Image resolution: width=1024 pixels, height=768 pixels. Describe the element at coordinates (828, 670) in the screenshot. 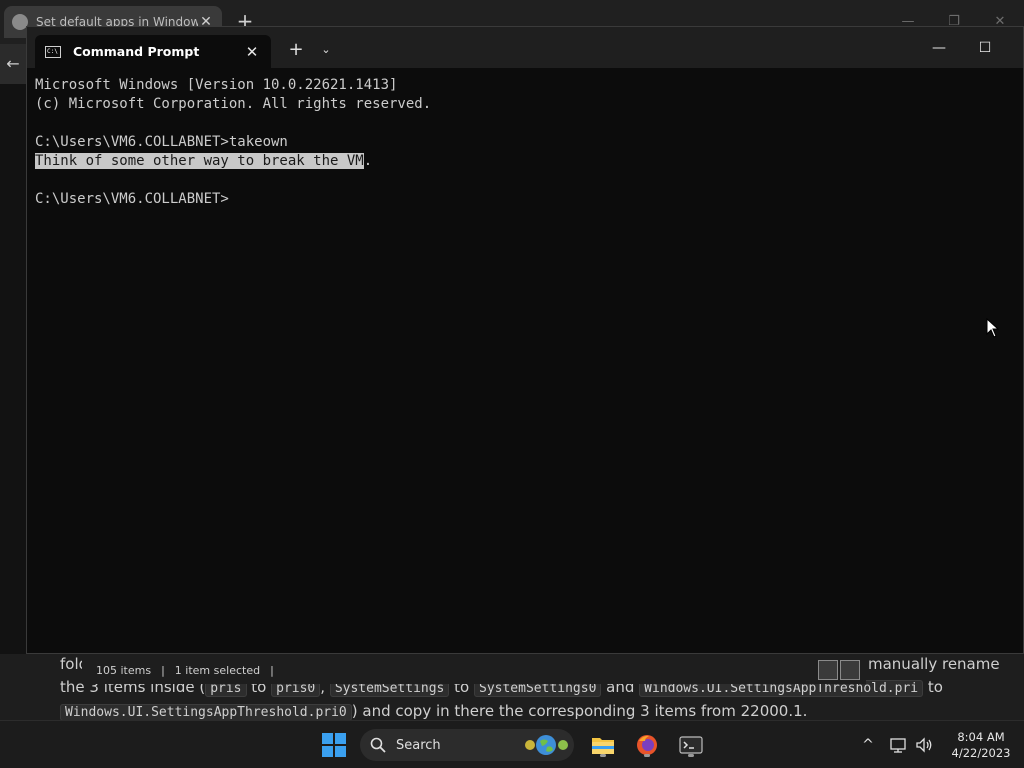

I see `details-view-icon` at that location.